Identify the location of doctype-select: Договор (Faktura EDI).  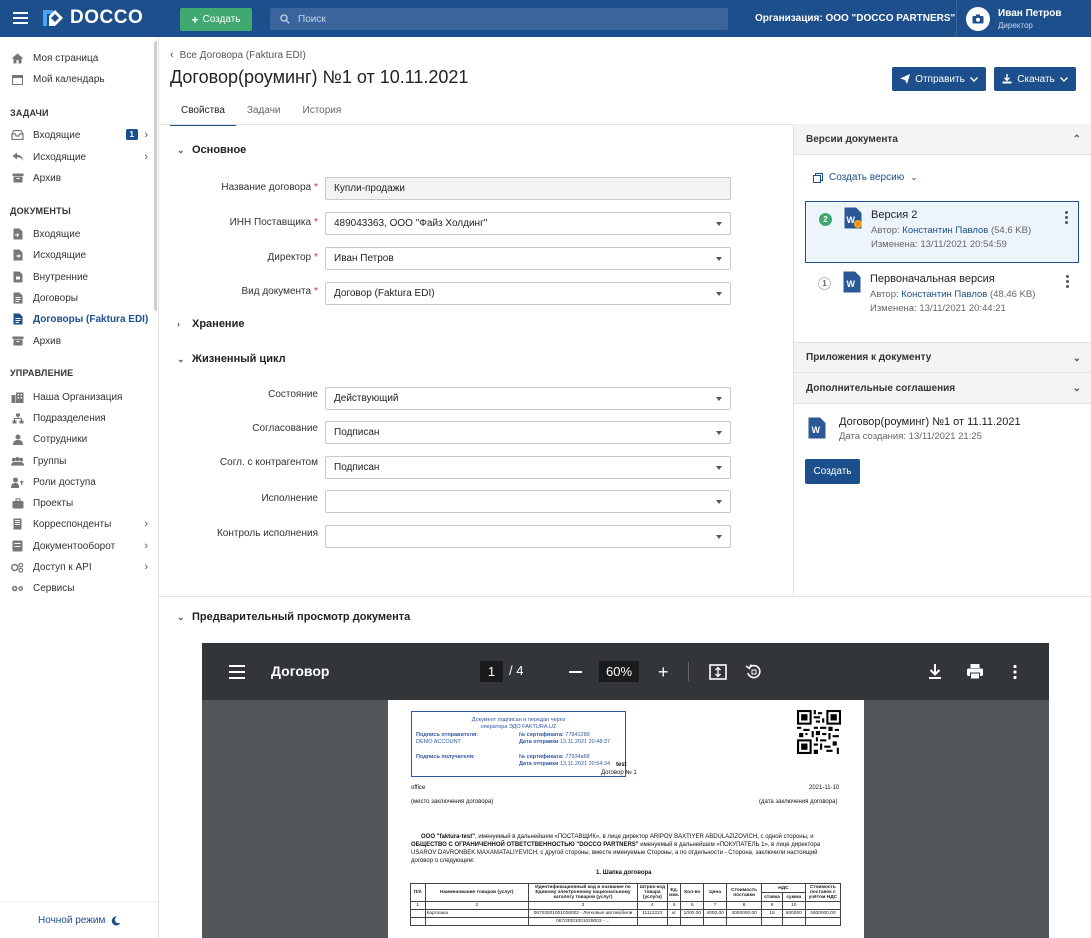
(528, 293).